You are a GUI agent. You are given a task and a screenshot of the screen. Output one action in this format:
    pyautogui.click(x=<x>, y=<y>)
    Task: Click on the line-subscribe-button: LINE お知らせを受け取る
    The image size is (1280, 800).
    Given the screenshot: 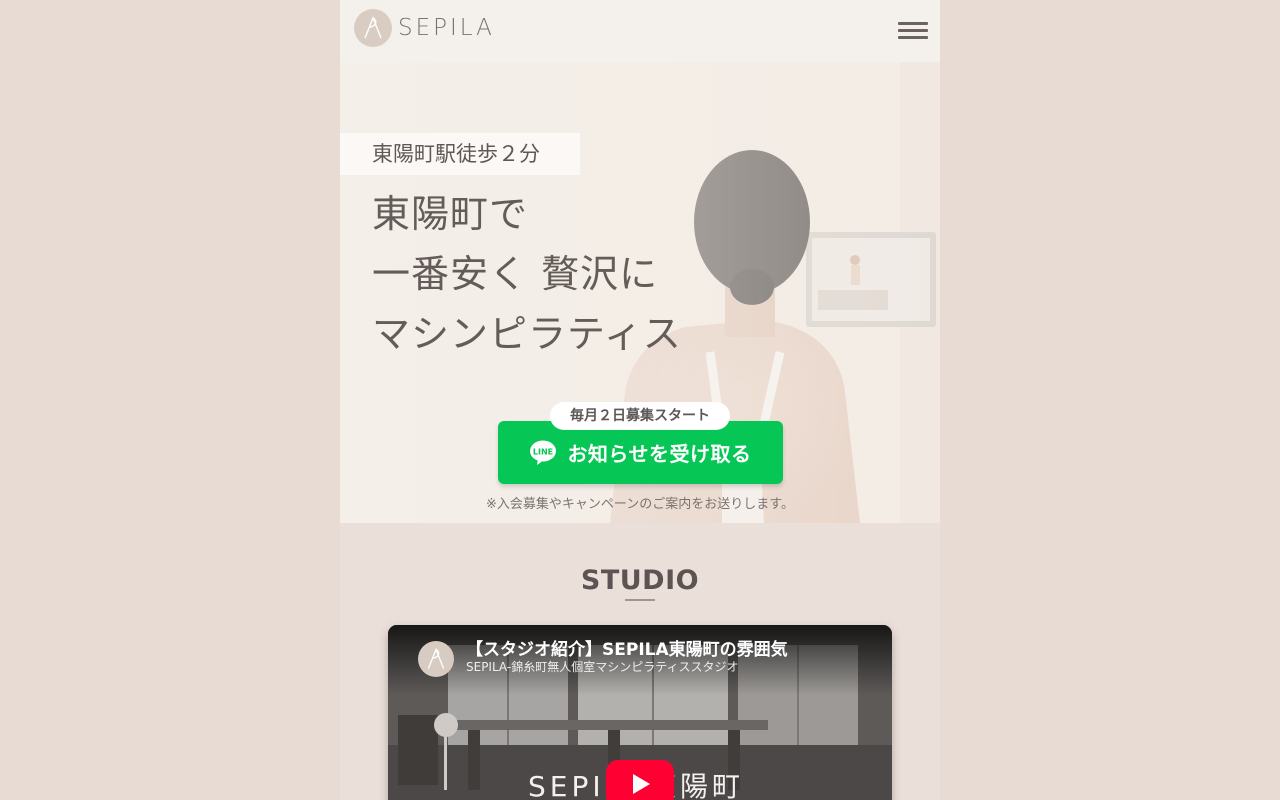 What is the action you would take?
    pyautogui.click(x=640, y=452)
    